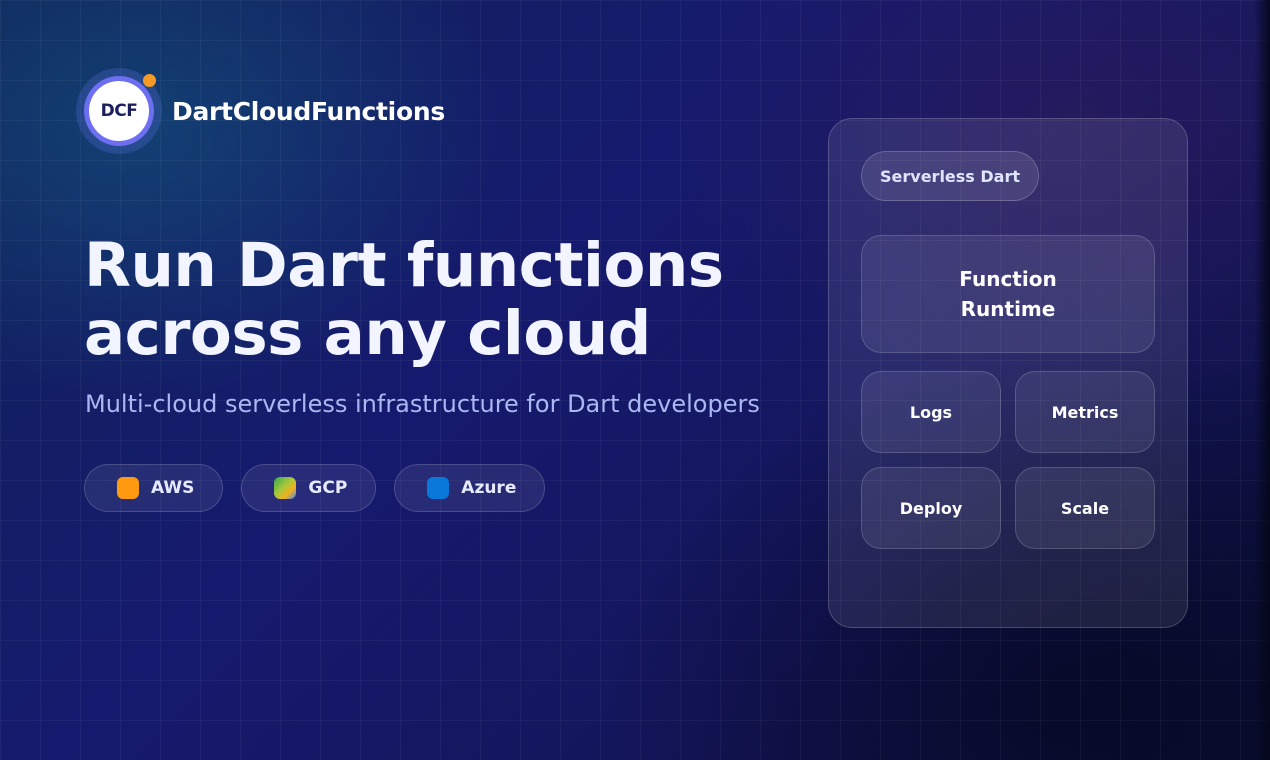 The image size is (1270, 760). I want to click on tile-label: Metrics, so click(1085, 412).